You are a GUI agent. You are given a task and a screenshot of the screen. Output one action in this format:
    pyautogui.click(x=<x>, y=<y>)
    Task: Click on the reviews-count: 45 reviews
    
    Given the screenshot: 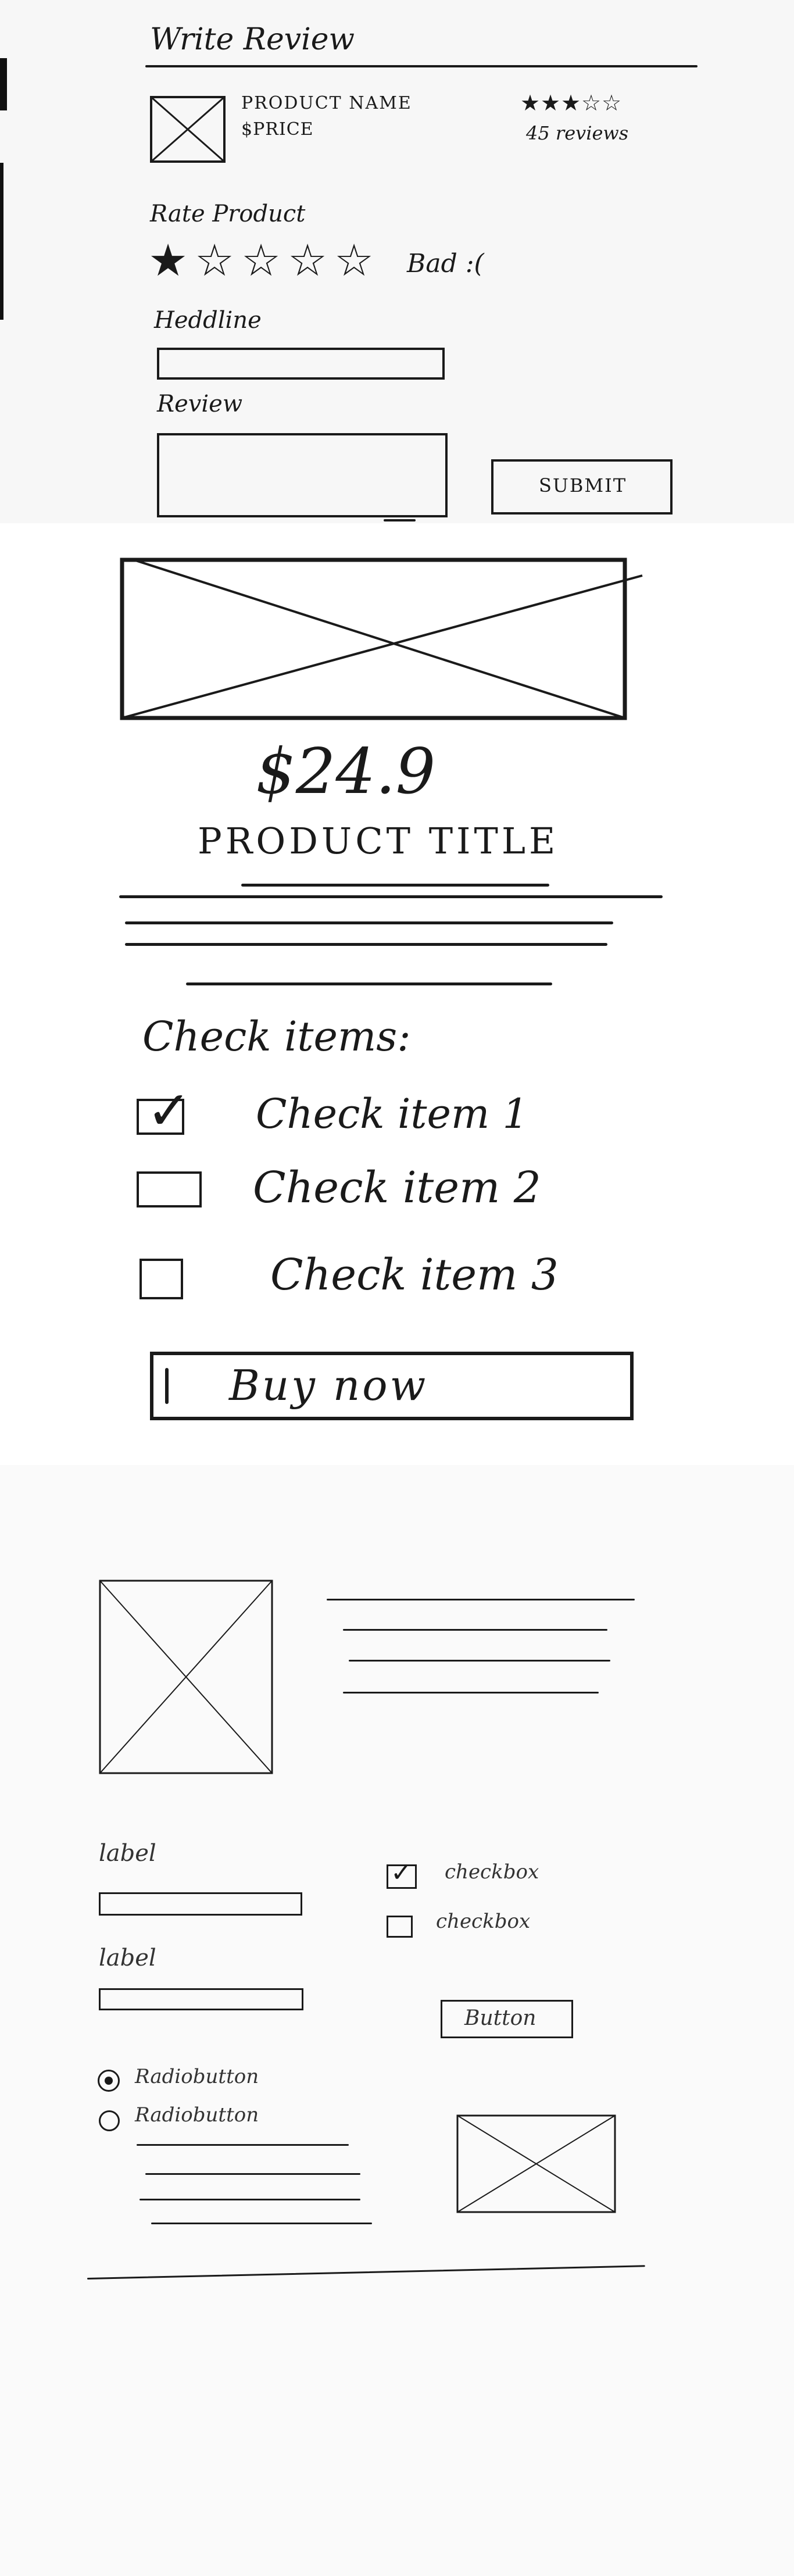 What is the action you would take?
    pyautogui.click(x=577, y=133)
    